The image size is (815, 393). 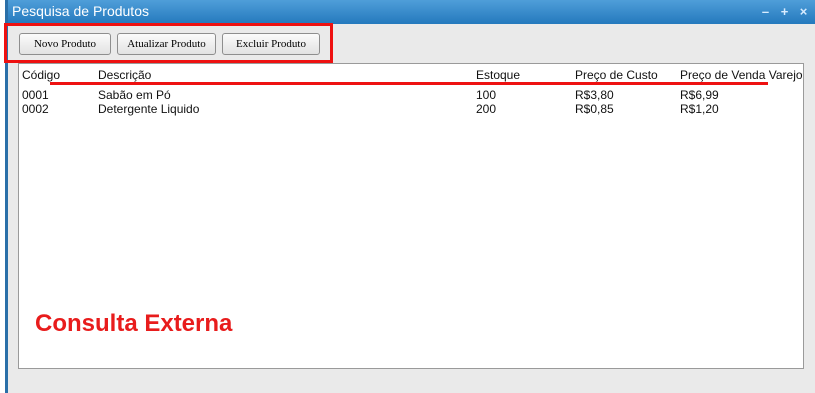 What do you see at coordinates (124, 75) in the screenshot?
I see `column-header-descricao: Descrição` at bounding box center [124, 75].